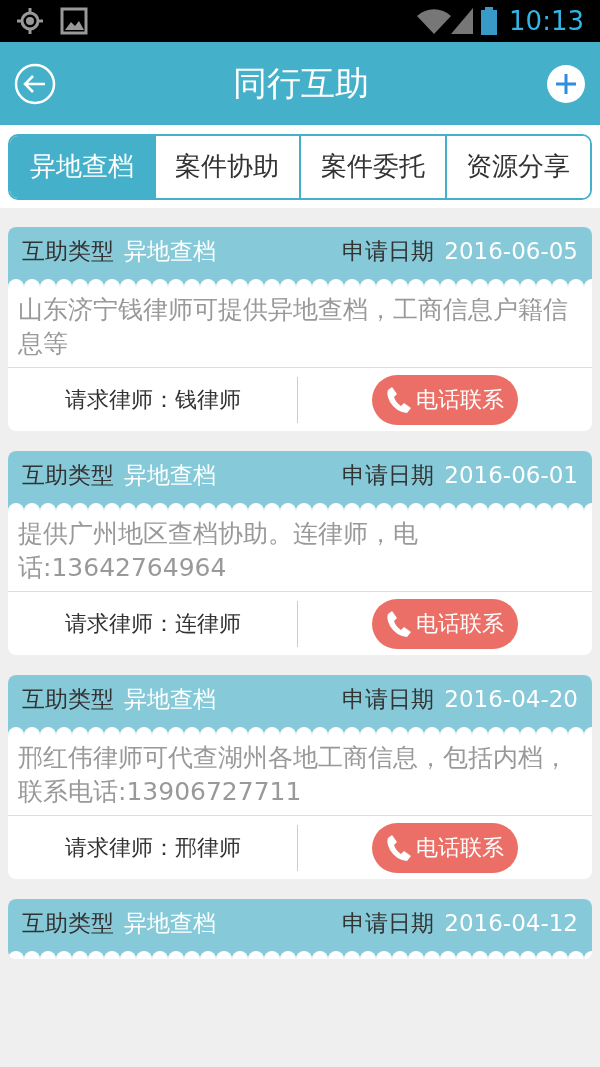 The image size is (600, 1067). What do you see at coordinates (517, 166) in the screenshot?
I see `tab: 资源分享` at bounding box center [517, 166].